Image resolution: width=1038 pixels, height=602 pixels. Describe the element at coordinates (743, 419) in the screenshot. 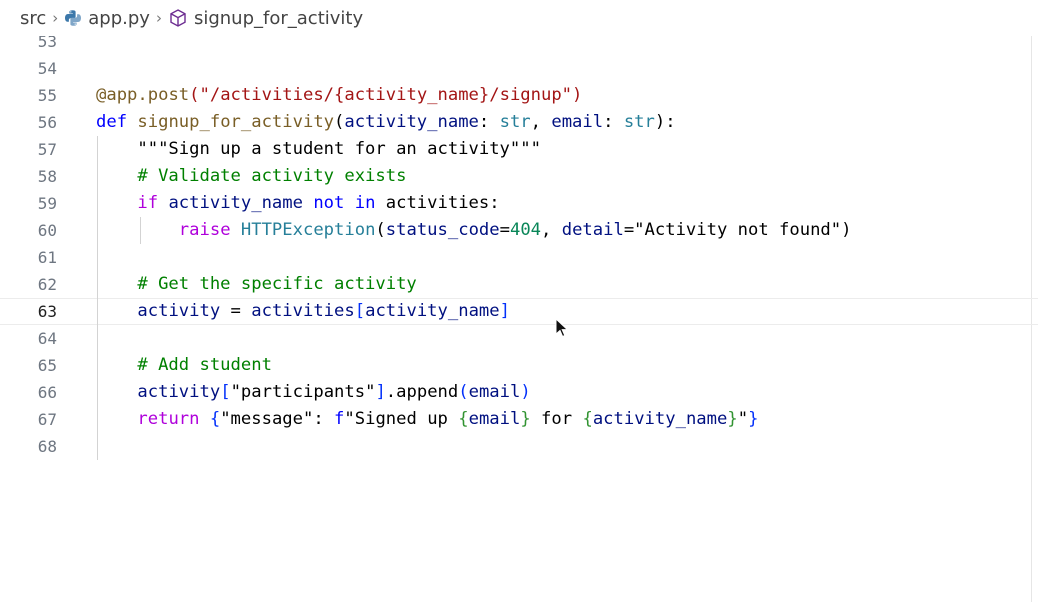

I see `code-token: "` at that location.